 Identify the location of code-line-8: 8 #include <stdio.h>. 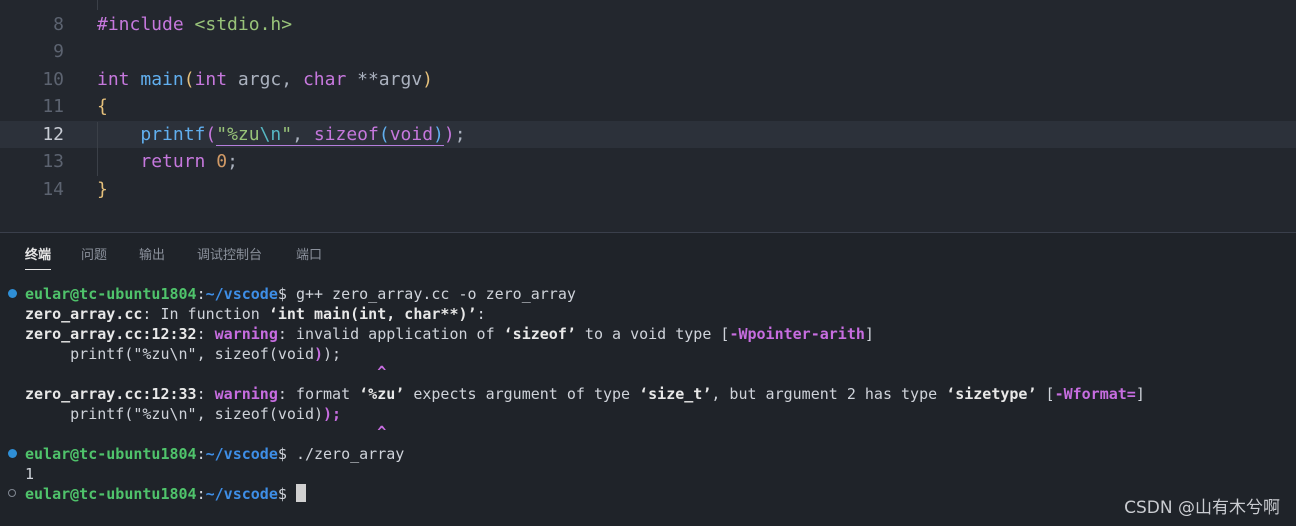
(648, 24).